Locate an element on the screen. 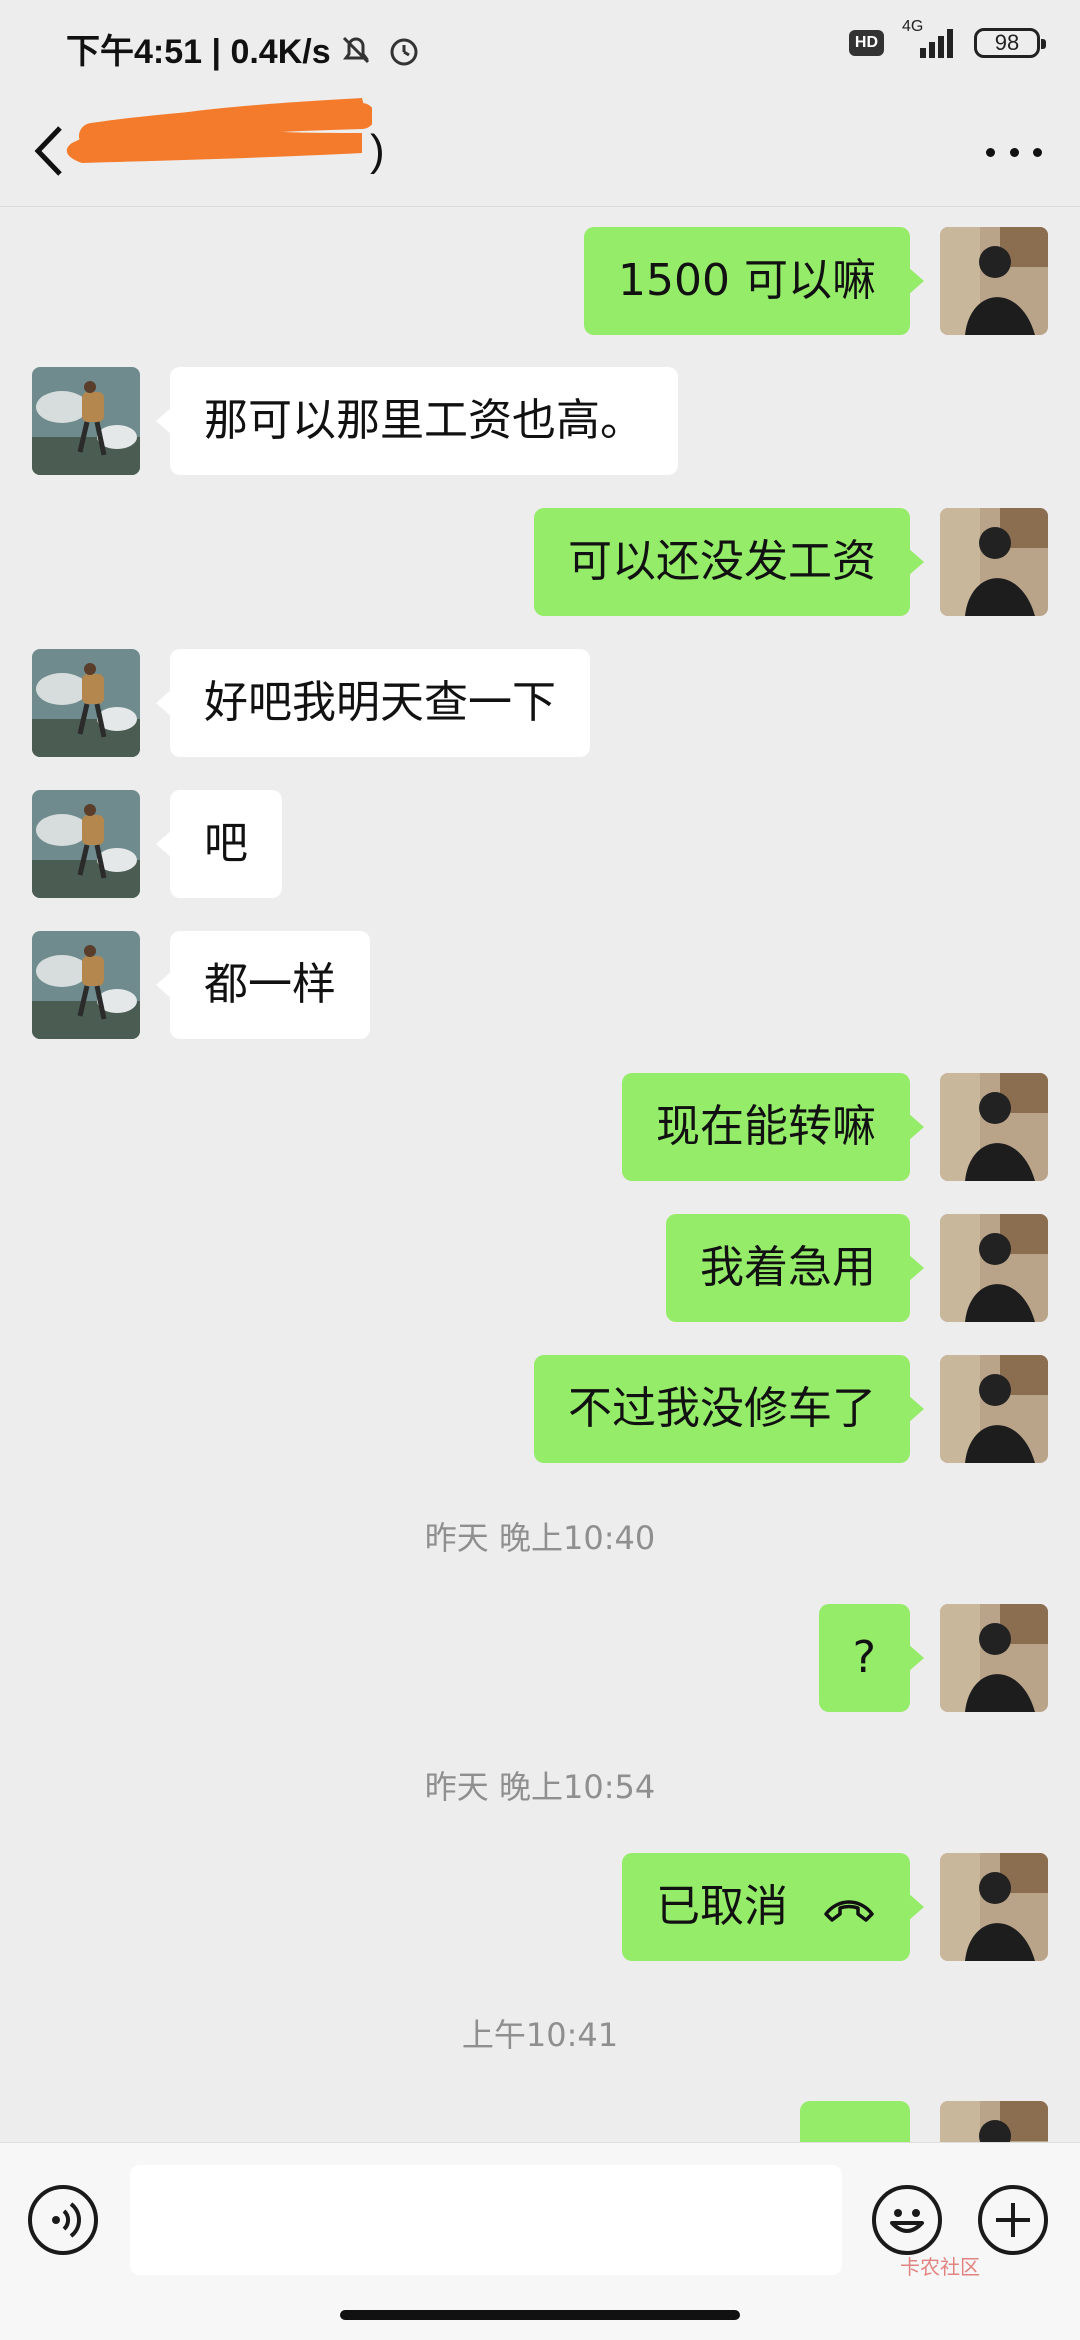 The image size is (1080, 2340). message-row: 可以还没发工资 is located at coordinates (540, 562).